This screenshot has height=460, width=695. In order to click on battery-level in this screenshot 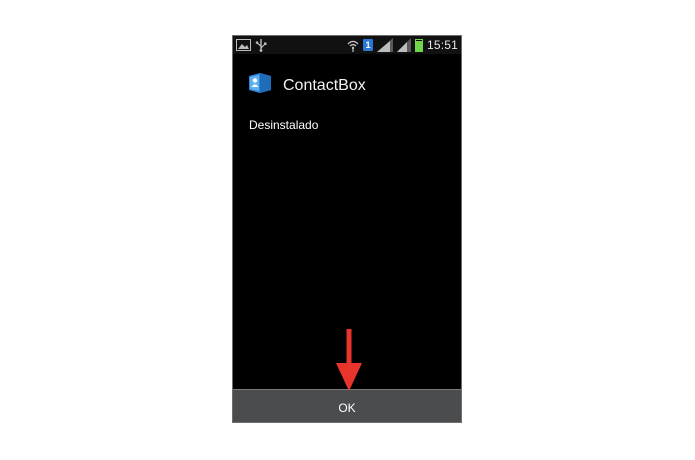, I will do `click(418, 46)`.